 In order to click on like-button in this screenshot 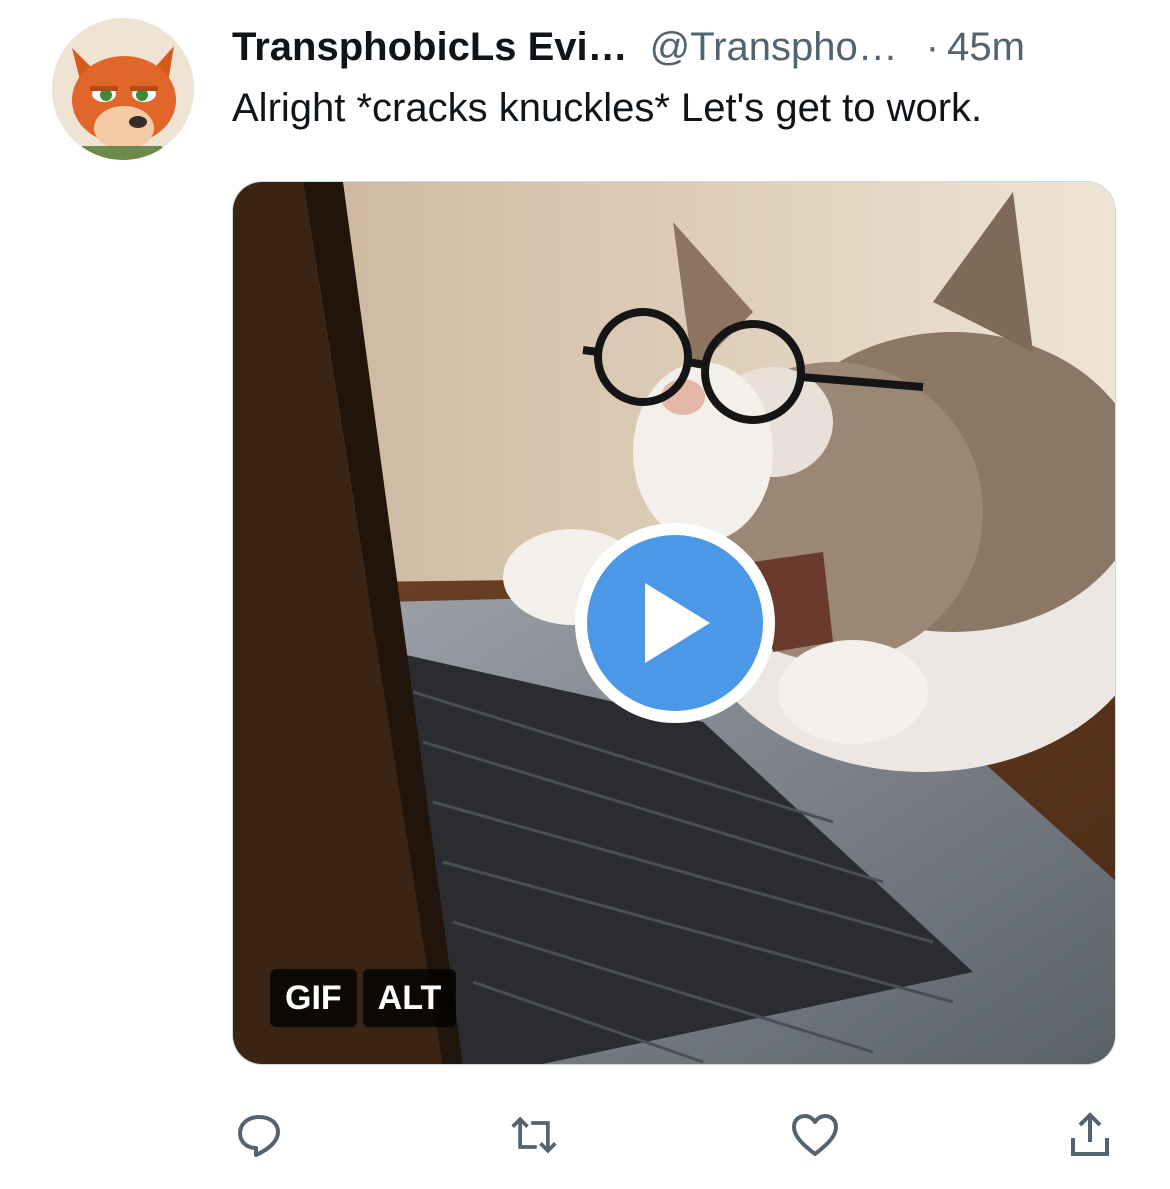, I will do `click(815, 1135)`.